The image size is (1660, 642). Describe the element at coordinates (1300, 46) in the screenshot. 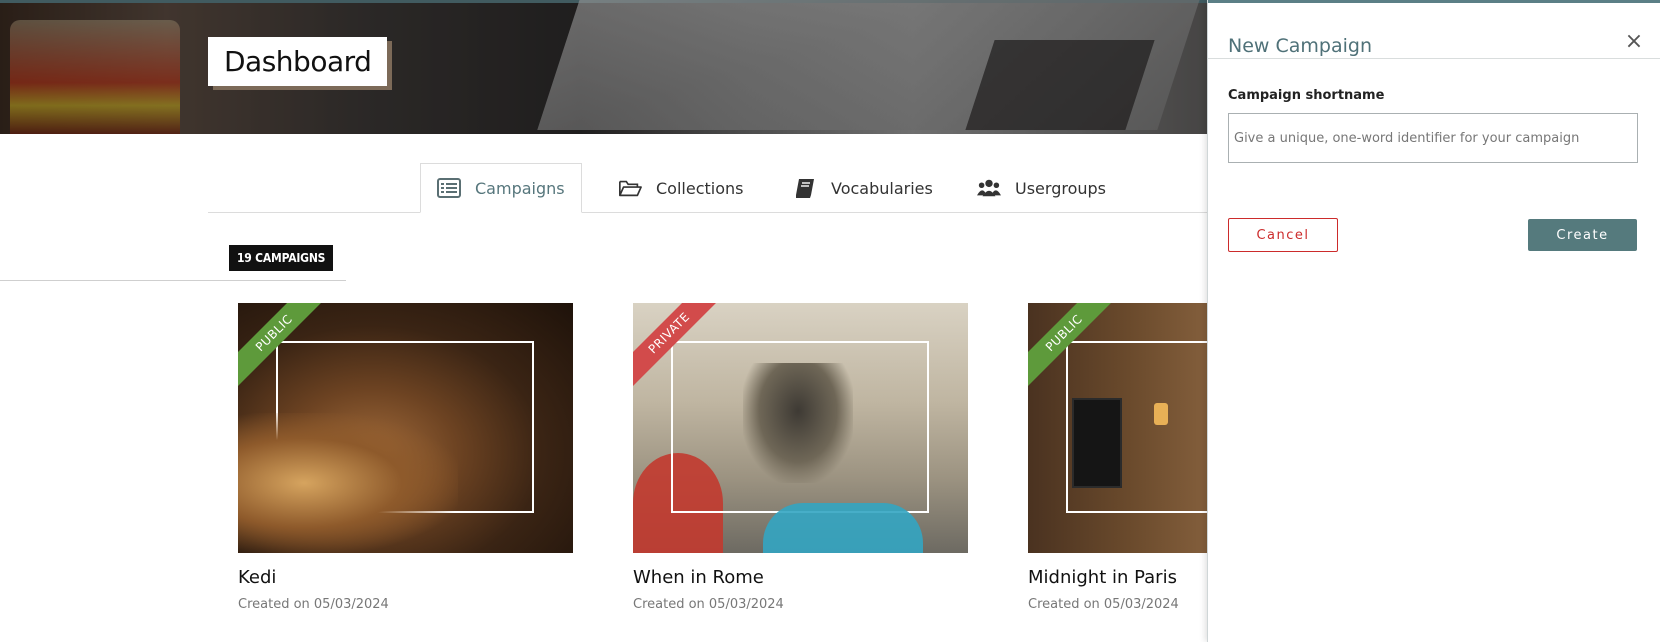

I see `panel-title: New Campaign` at that location.